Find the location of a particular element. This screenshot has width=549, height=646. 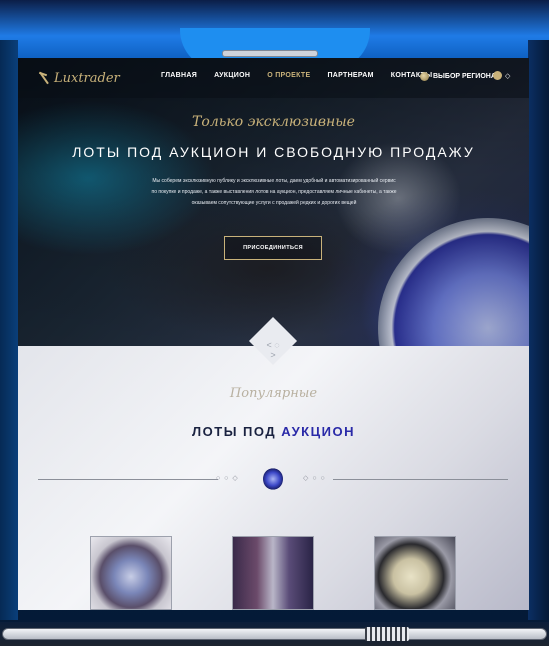

language-selector: ◇ is located at coordinates (501, 75).